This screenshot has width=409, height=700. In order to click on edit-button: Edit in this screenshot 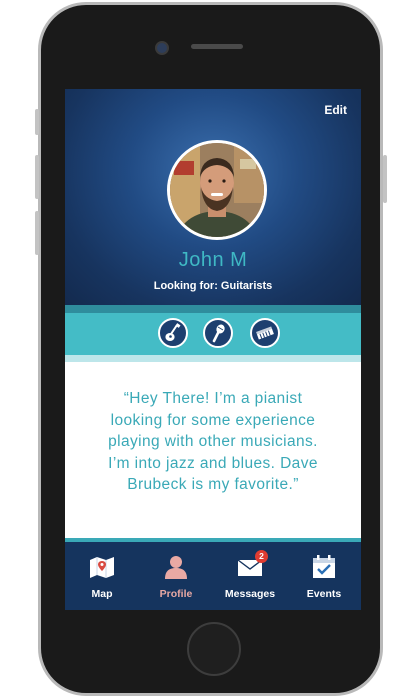, I will do `click(335, 110)`.